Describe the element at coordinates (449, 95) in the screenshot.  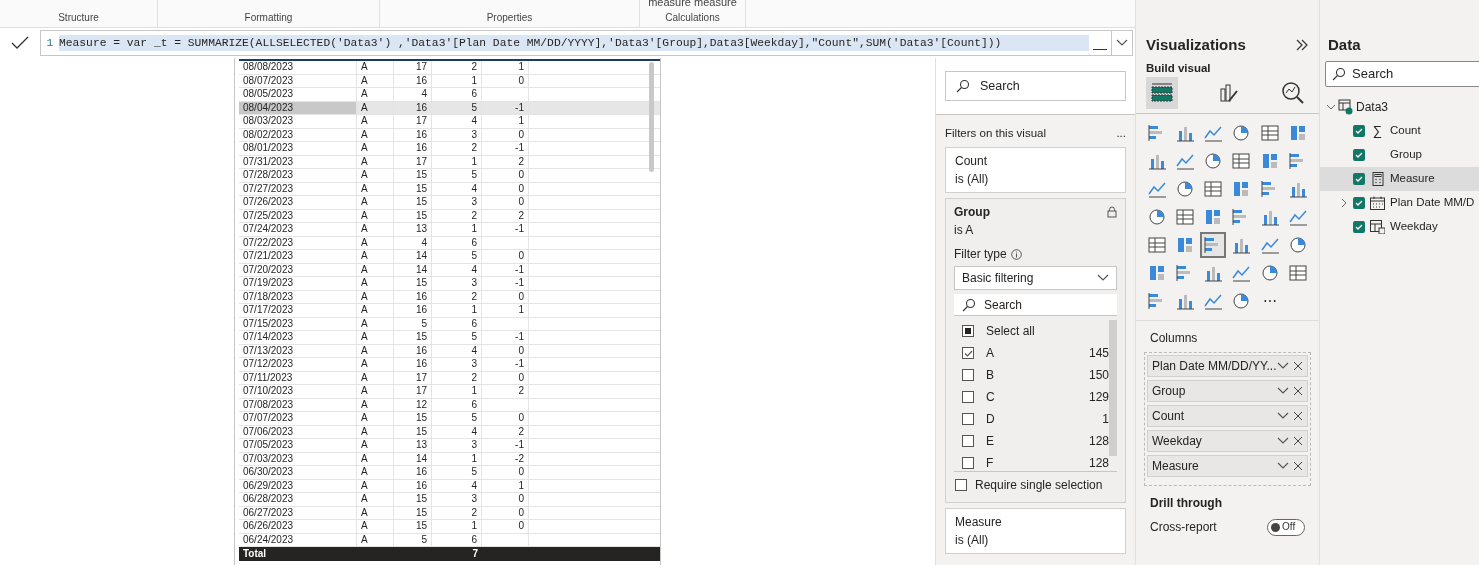
I see `table-row: 08/05/2023 A 4 6` at that location.